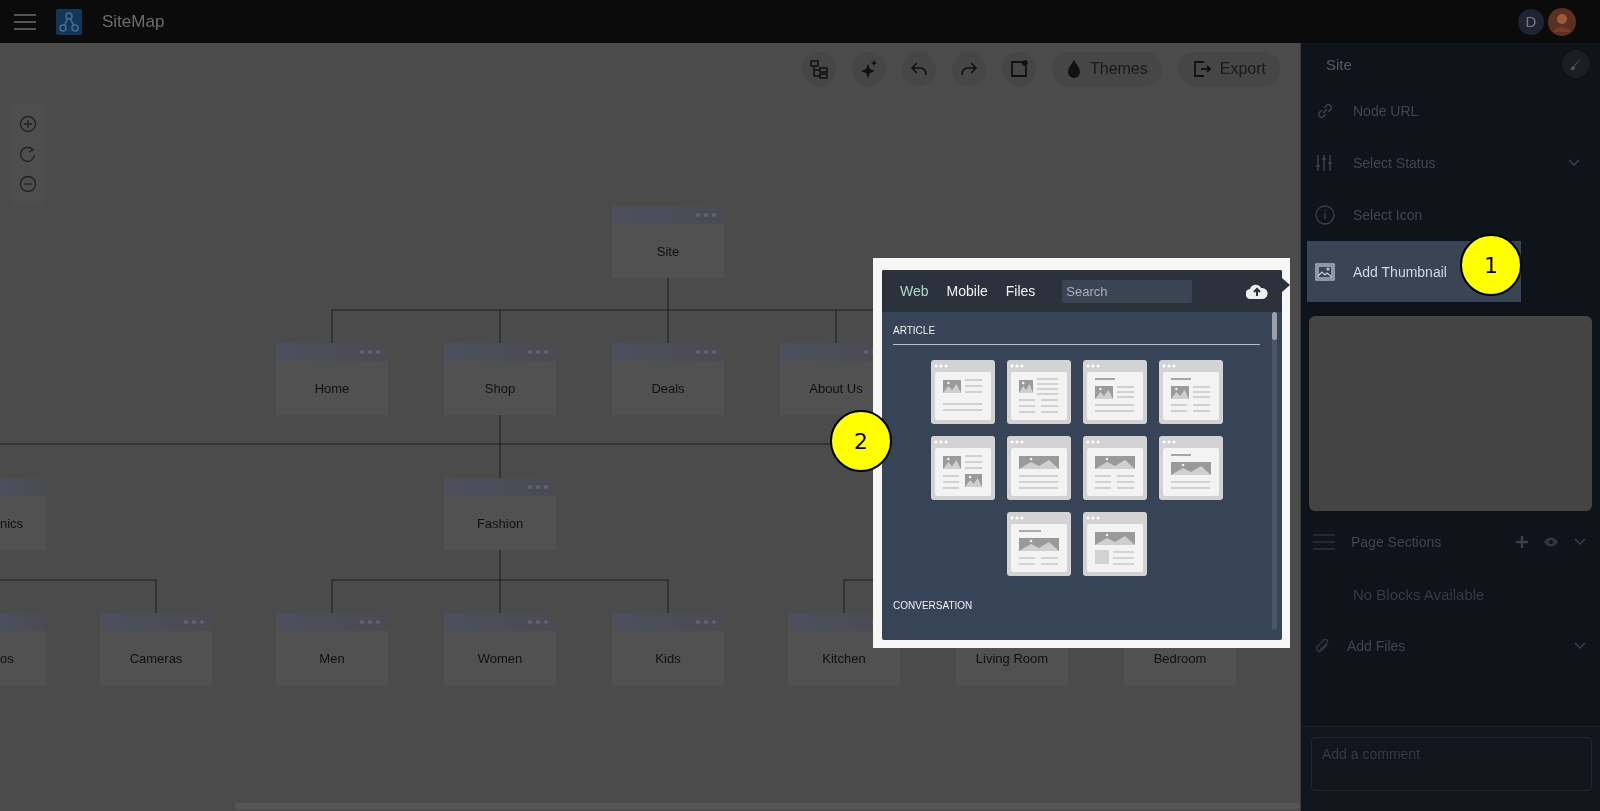 This screenshot has width=1600, height=811. What do you see at coordinates (668, 251) in the screenshot?
I see `node-label: Site` at bounding box center [668, 251].